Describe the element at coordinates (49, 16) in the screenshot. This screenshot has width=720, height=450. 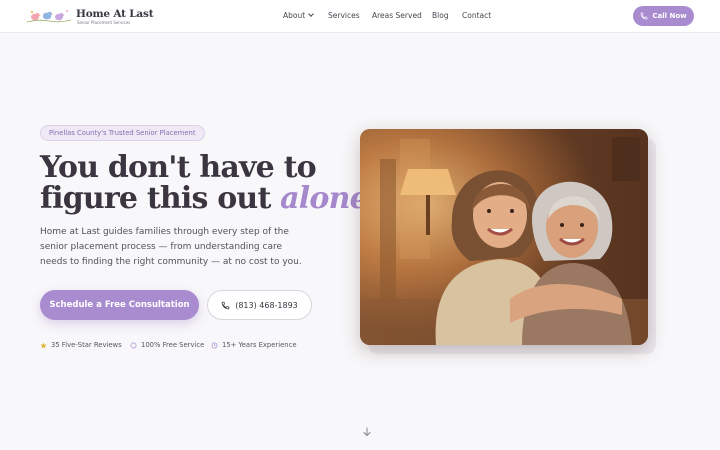
I see `birds-logo-icon` at that location.